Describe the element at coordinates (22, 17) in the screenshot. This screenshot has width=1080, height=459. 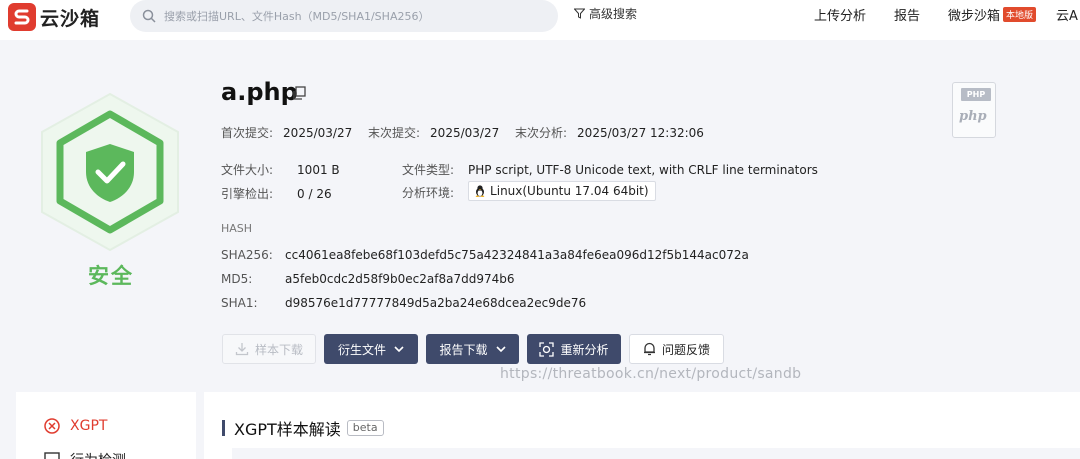
I see `logo-icon` at that location.